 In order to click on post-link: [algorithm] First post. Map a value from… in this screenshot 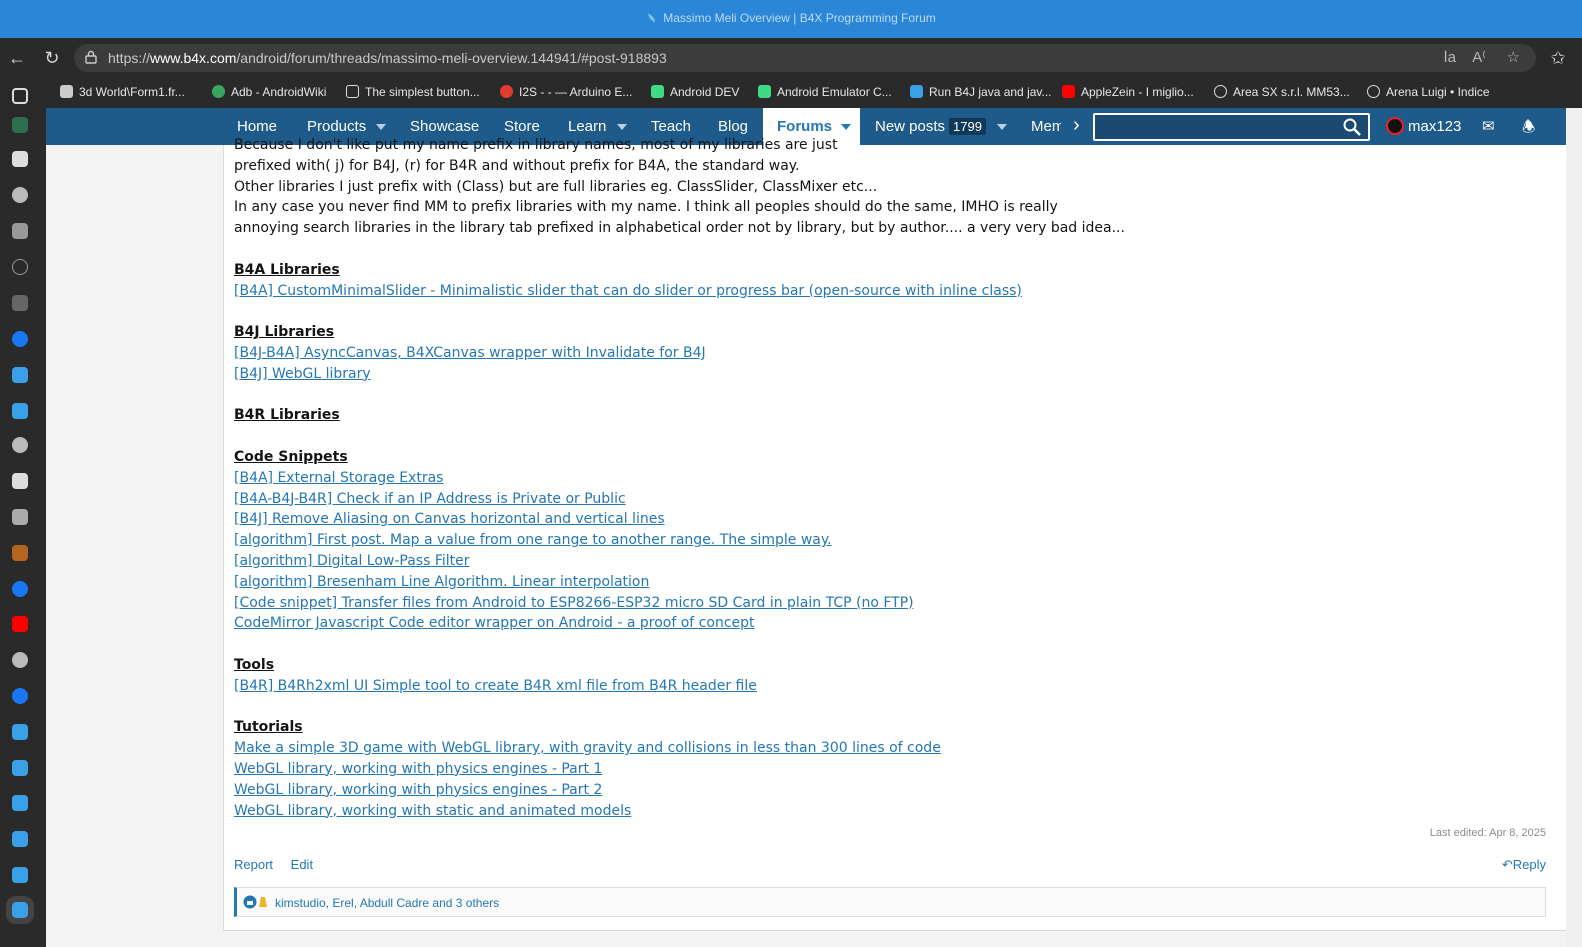, I will do `click(533, 540)`.